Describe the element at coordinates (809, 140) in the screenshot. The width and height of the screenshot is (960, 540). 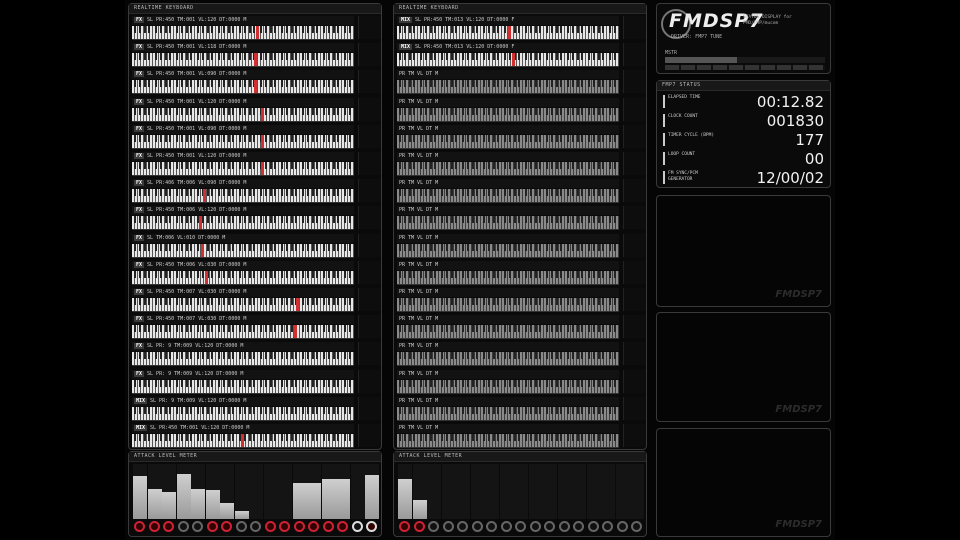
I see `status-value: 177` at that location.